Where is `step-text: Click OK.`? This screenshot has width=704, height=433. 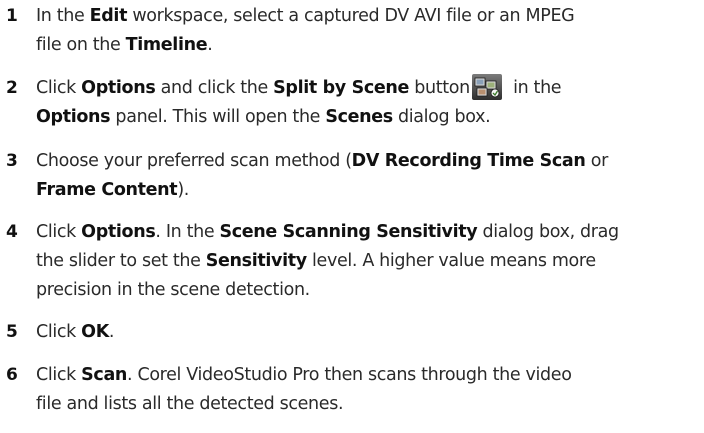 step-text: Click OK. is located at coordinates (368, 332).